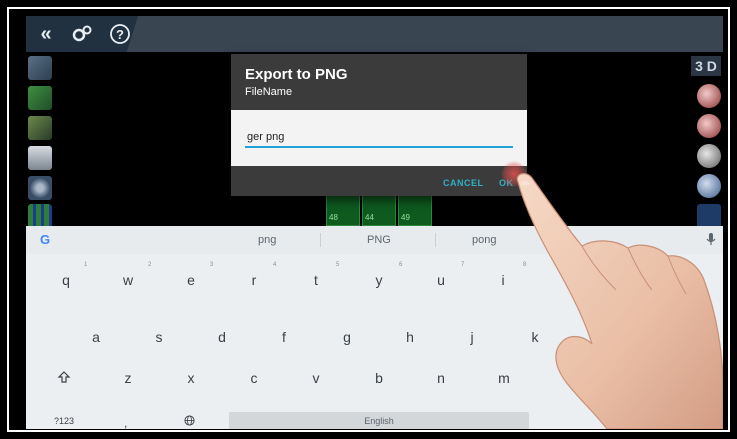 Image resolution: width=737 pixels, height=439 pixels. What do you see at coordinates (343, 210) in the screenshot?
I see `tile: 48` at bounding box center [343, 210].